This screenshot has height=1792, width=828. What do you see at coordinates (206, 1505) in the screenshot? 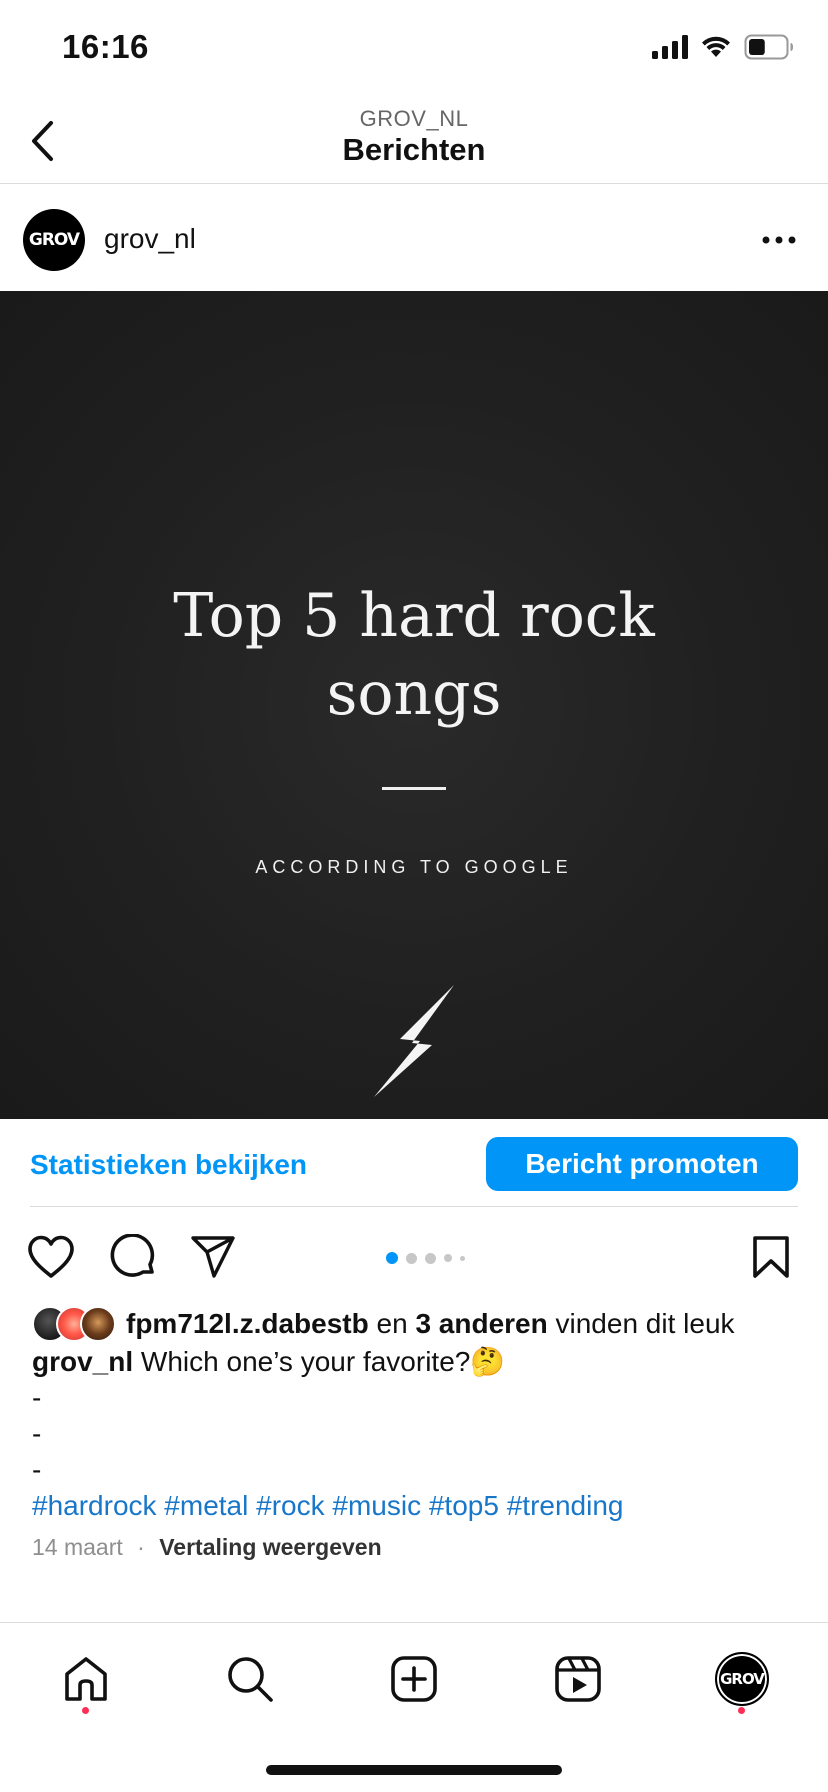
I see `hashtag-link: #metal` at bounding box center [206, 1505].